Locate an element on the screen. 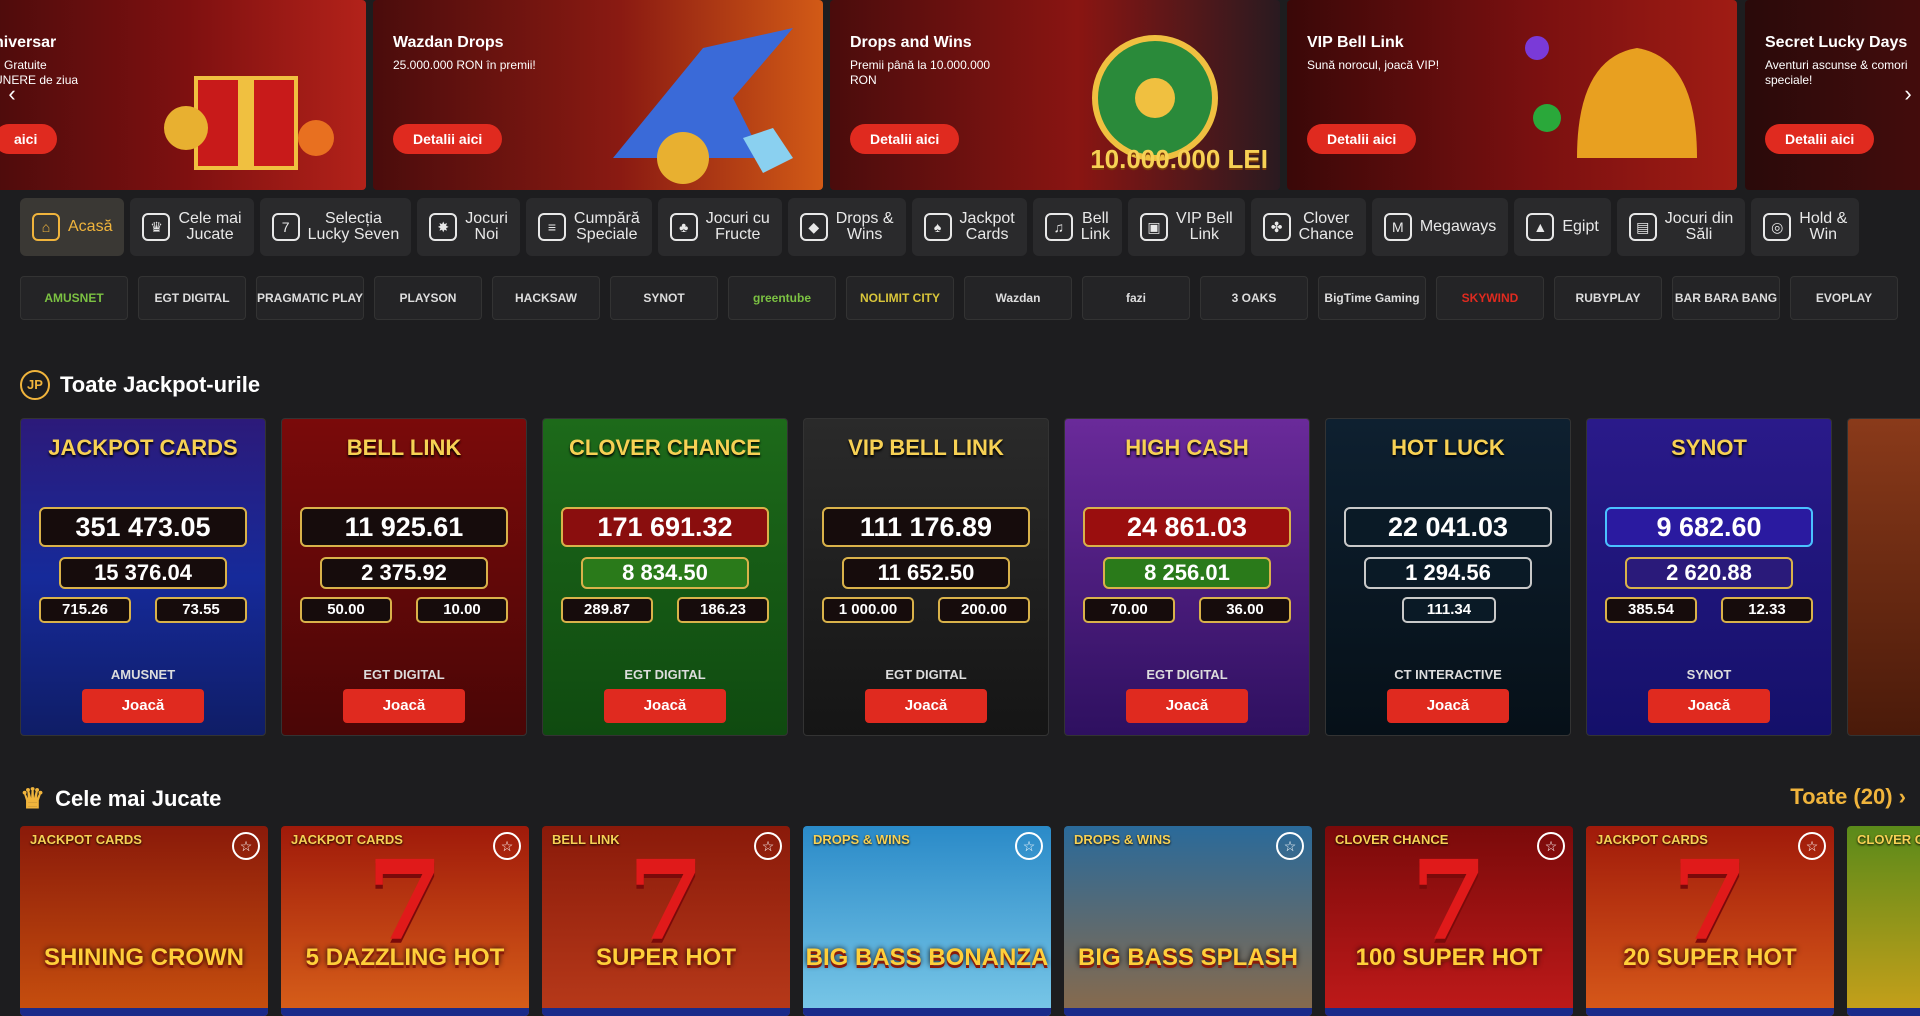 This screenshot has width=1920, height=1016. see-all-link: Toate (20) › is located at coordinates (1848, 797).